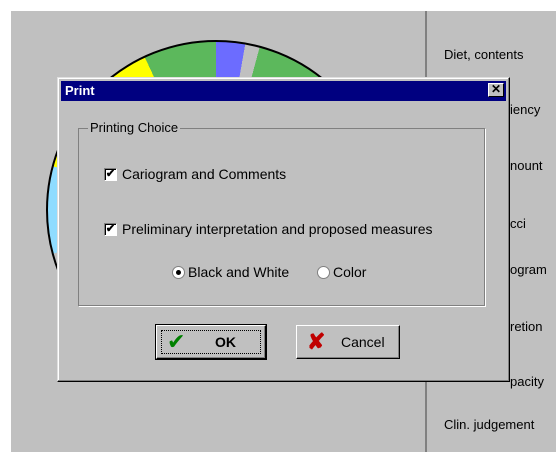 The width and height of the screenshot is (556, 465). I want to click on group-label: Printing Choice, so click(134, 127).